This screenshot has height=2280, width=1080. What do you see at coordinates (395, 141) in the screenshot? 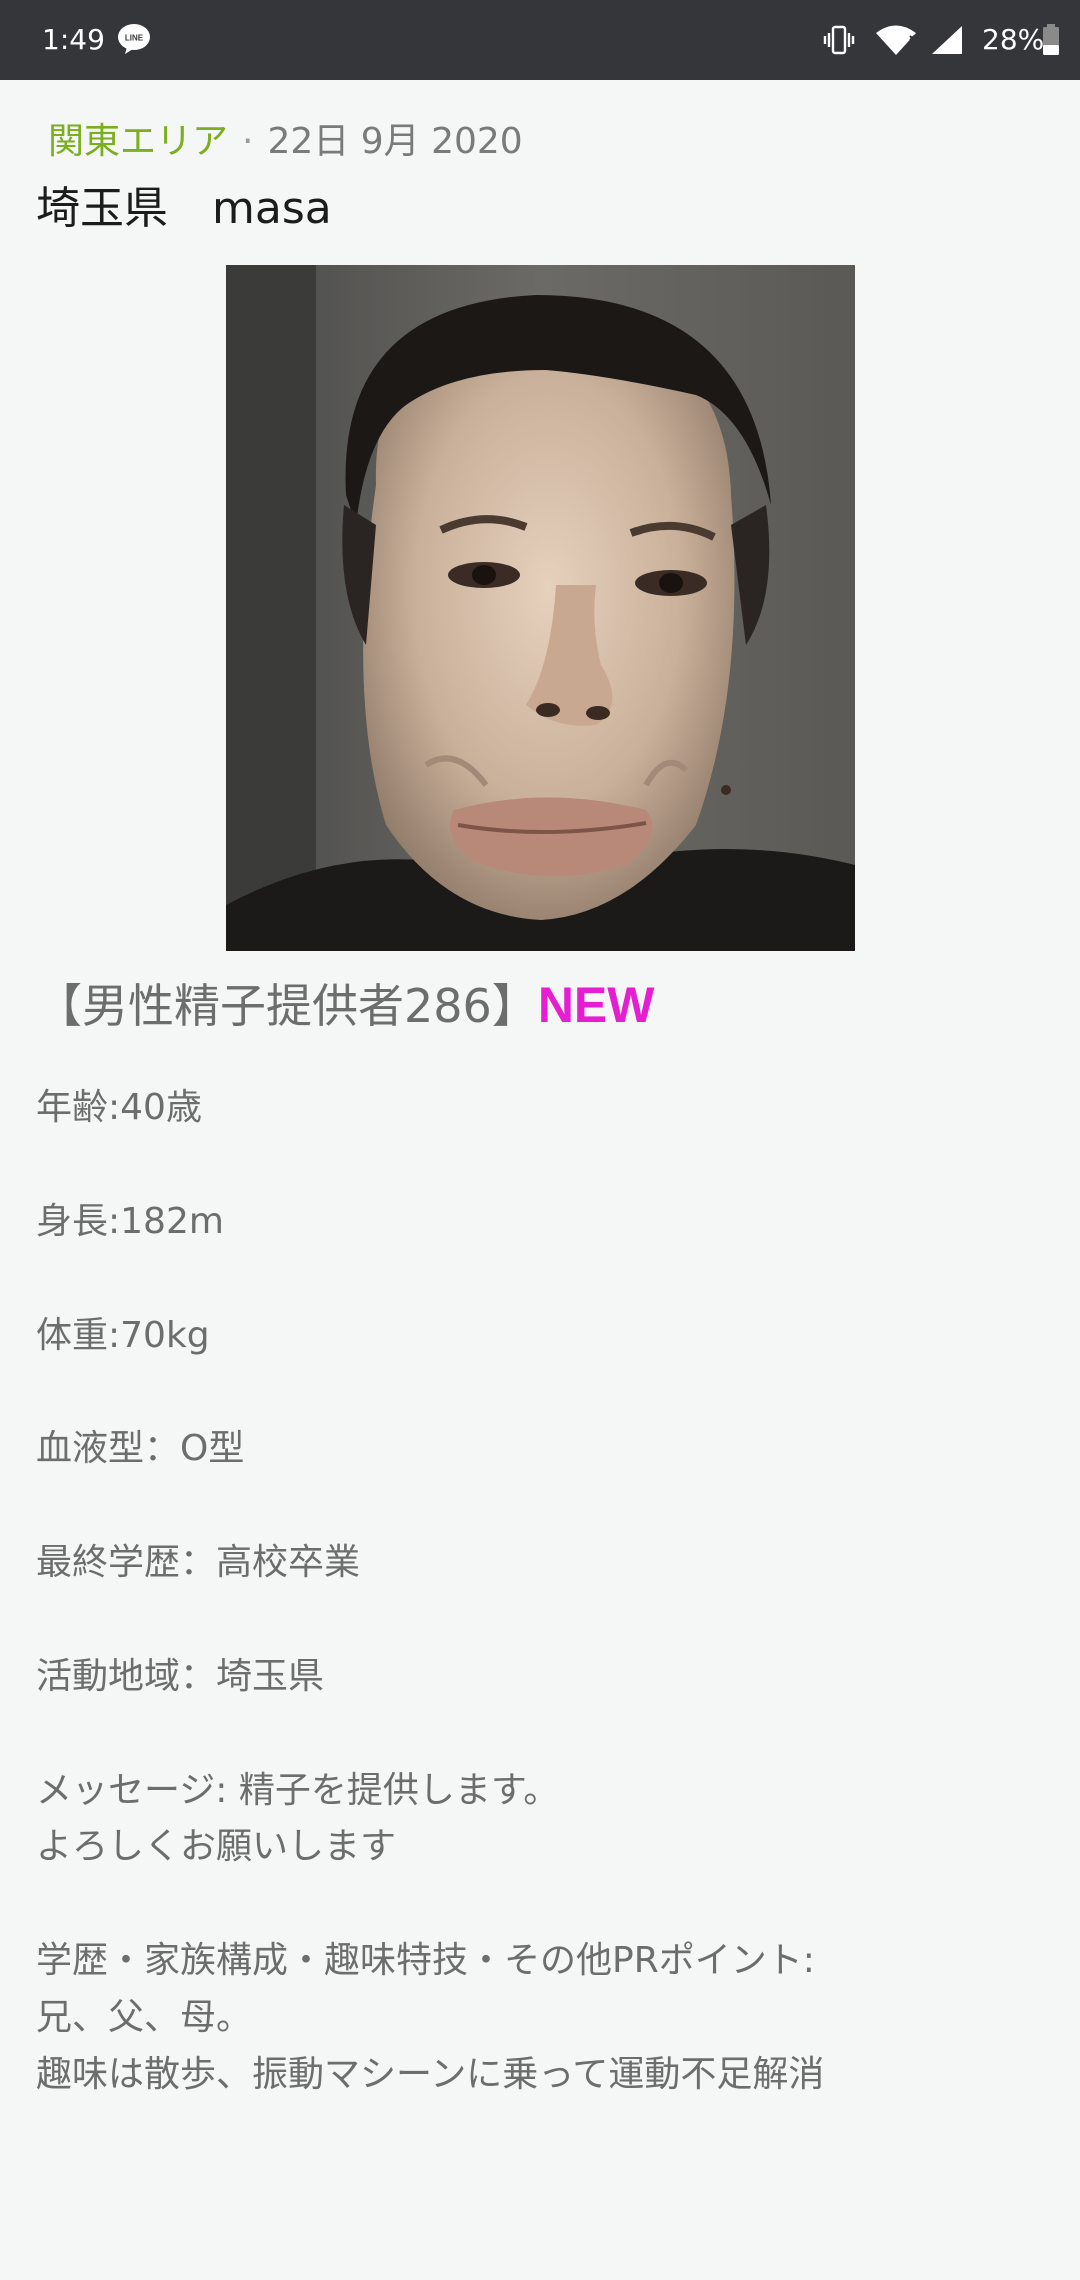
I see `post-date: 22日 9月 2020` at bounding box center [395, 141].